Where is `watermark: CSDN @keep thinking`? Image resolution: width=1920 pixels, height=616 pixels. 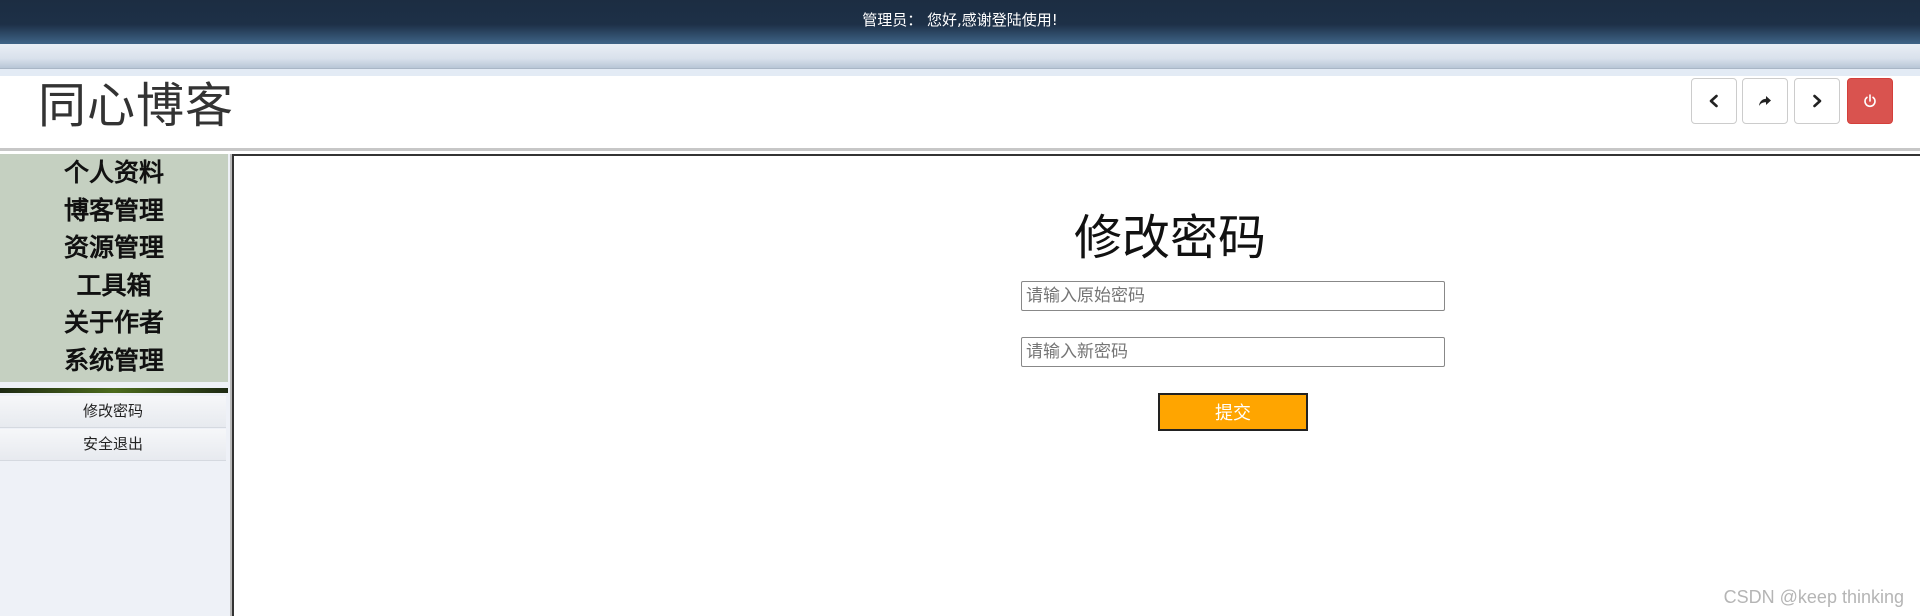 watermark: CSDN @keep thinking is located at coordinates (1813, 597).